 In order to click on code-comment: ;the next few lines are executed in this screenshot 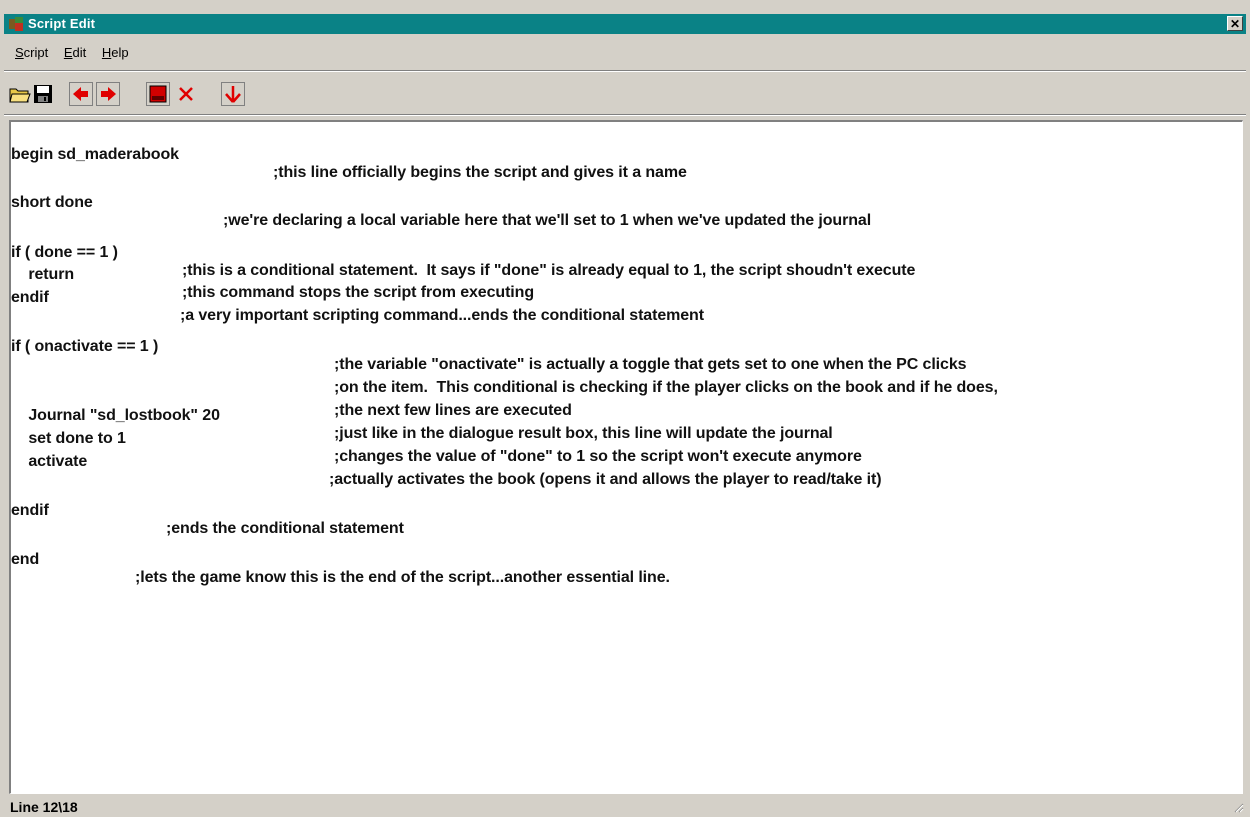, I will do `click(453, 410)`.